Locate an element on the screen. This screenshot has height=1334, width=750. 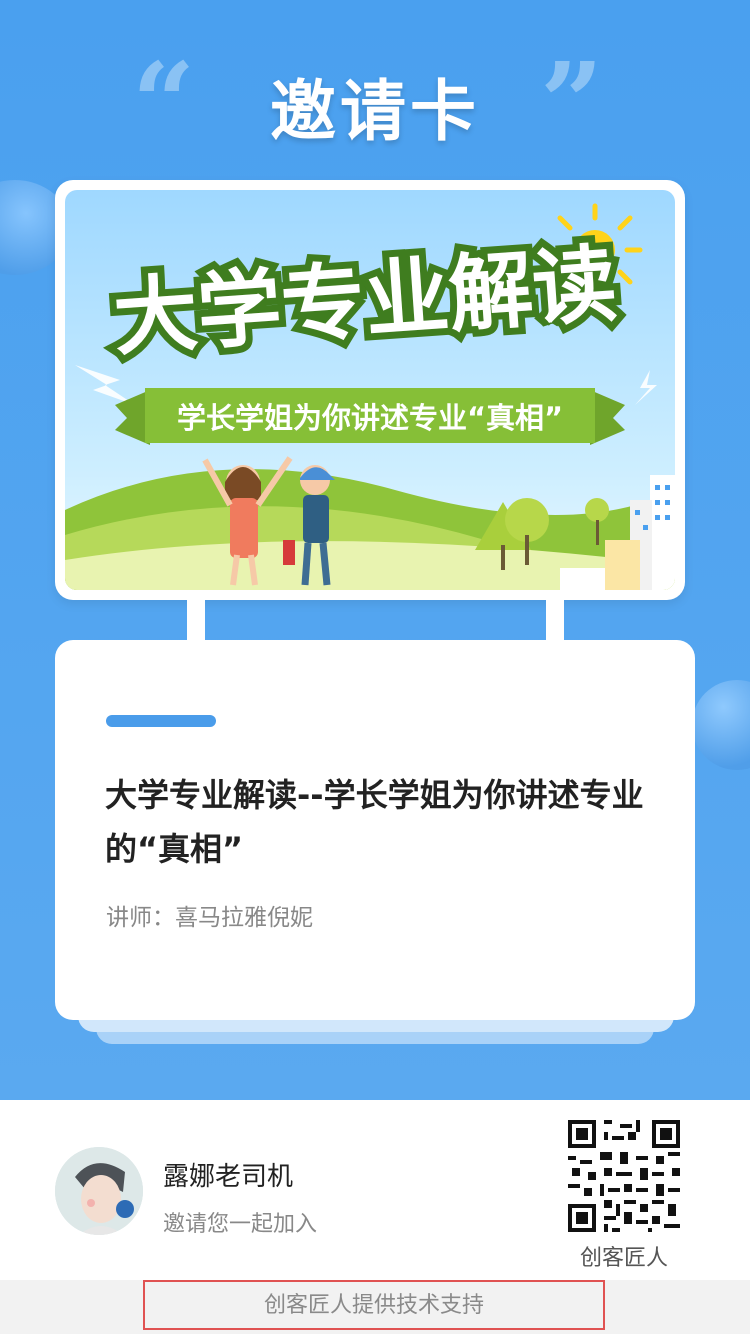
qr-code-label: 创客匠人 is located at coordinates (623, 1258).